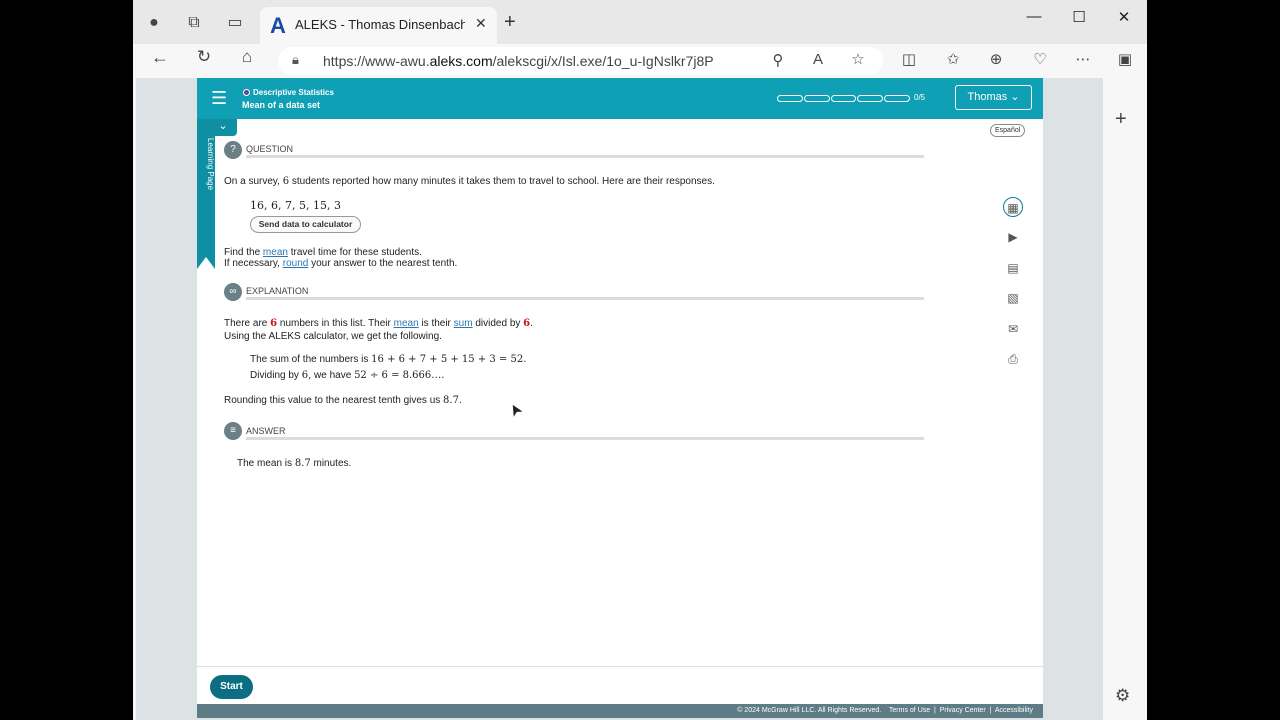 The image size is (1280, 720). What do you see at coordinates (1013, 268) in the screenshot?
I see `ebook-icon: ▤` at bounding box center [1013, 268].